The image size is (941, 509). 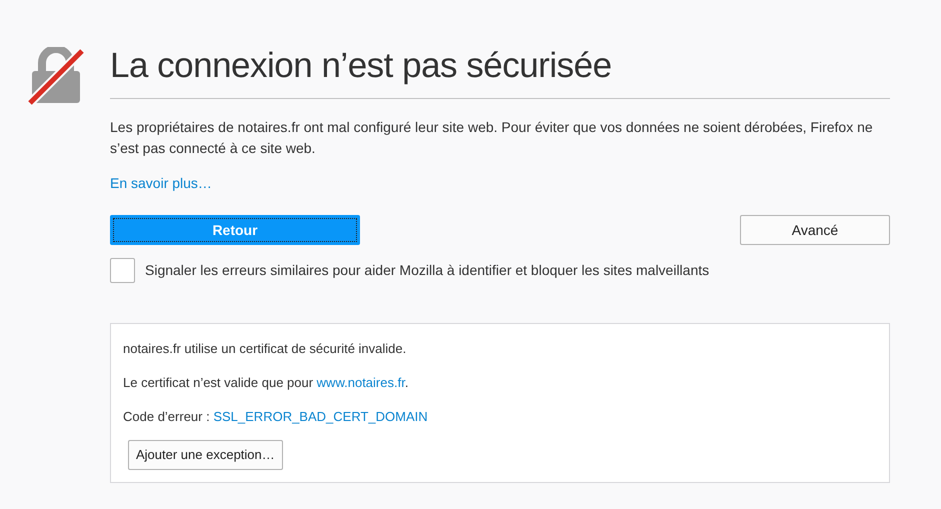 I want to click on info-text: notaires.fr utilise un certificat de sécurité invalide., so click(x=265, y=349).